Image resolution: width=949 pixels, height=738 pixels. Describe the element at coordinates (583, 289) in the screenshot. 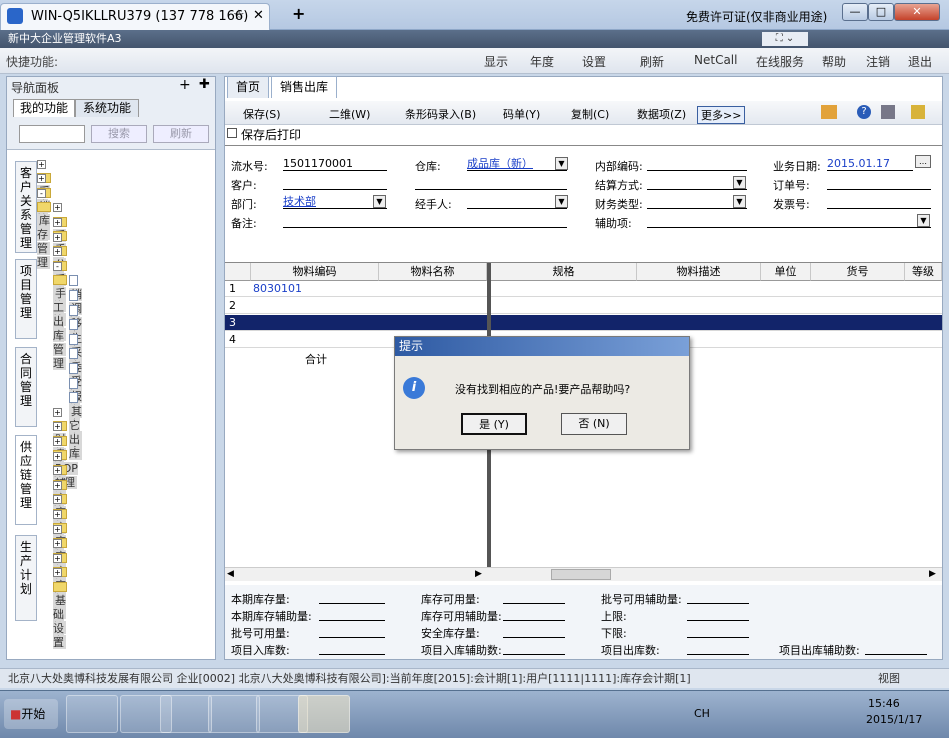

I see `table-row: 1 8030101` at that location.